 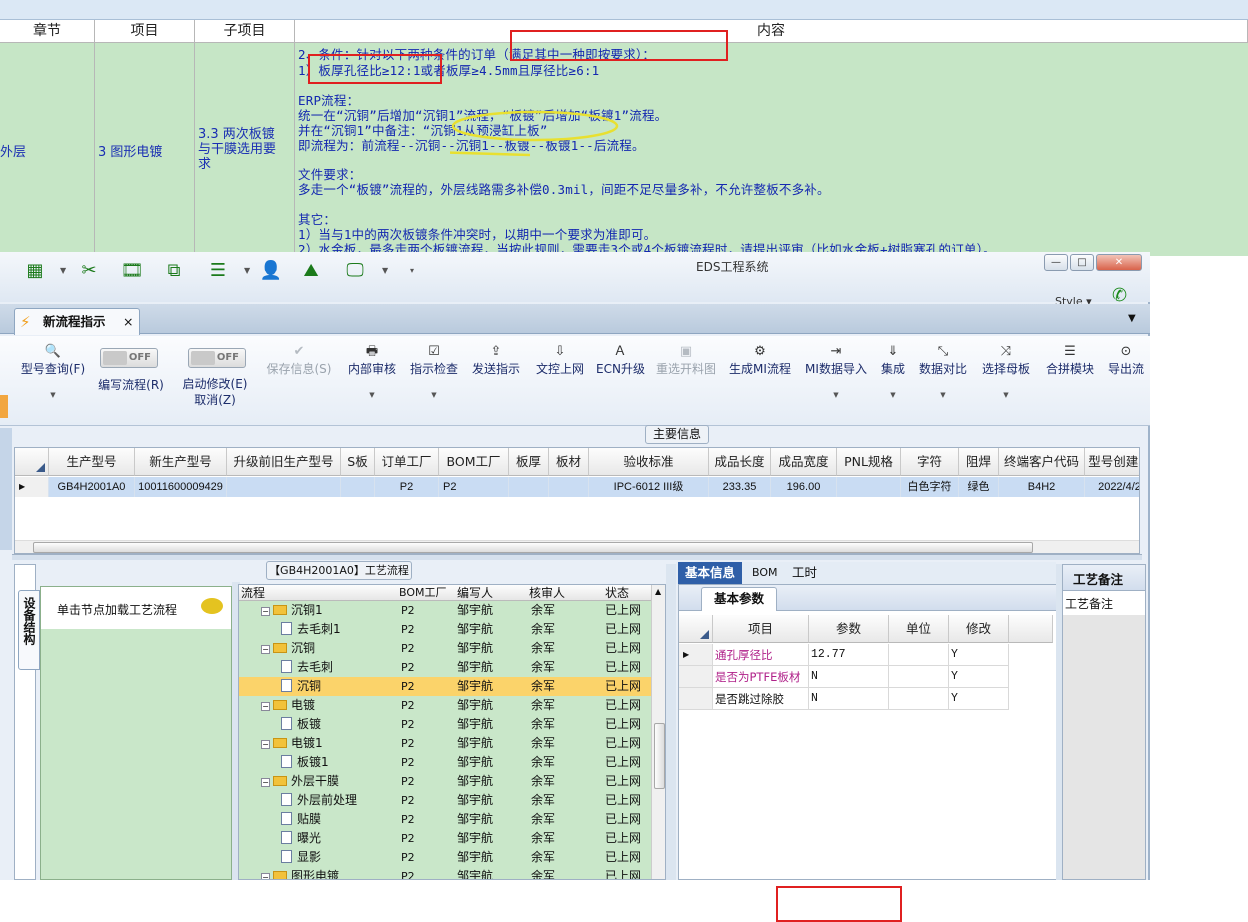 I want to click on process-tree-row: 板镀 P2 邹宇航 余军 已上网, so click(x=445, y=724).